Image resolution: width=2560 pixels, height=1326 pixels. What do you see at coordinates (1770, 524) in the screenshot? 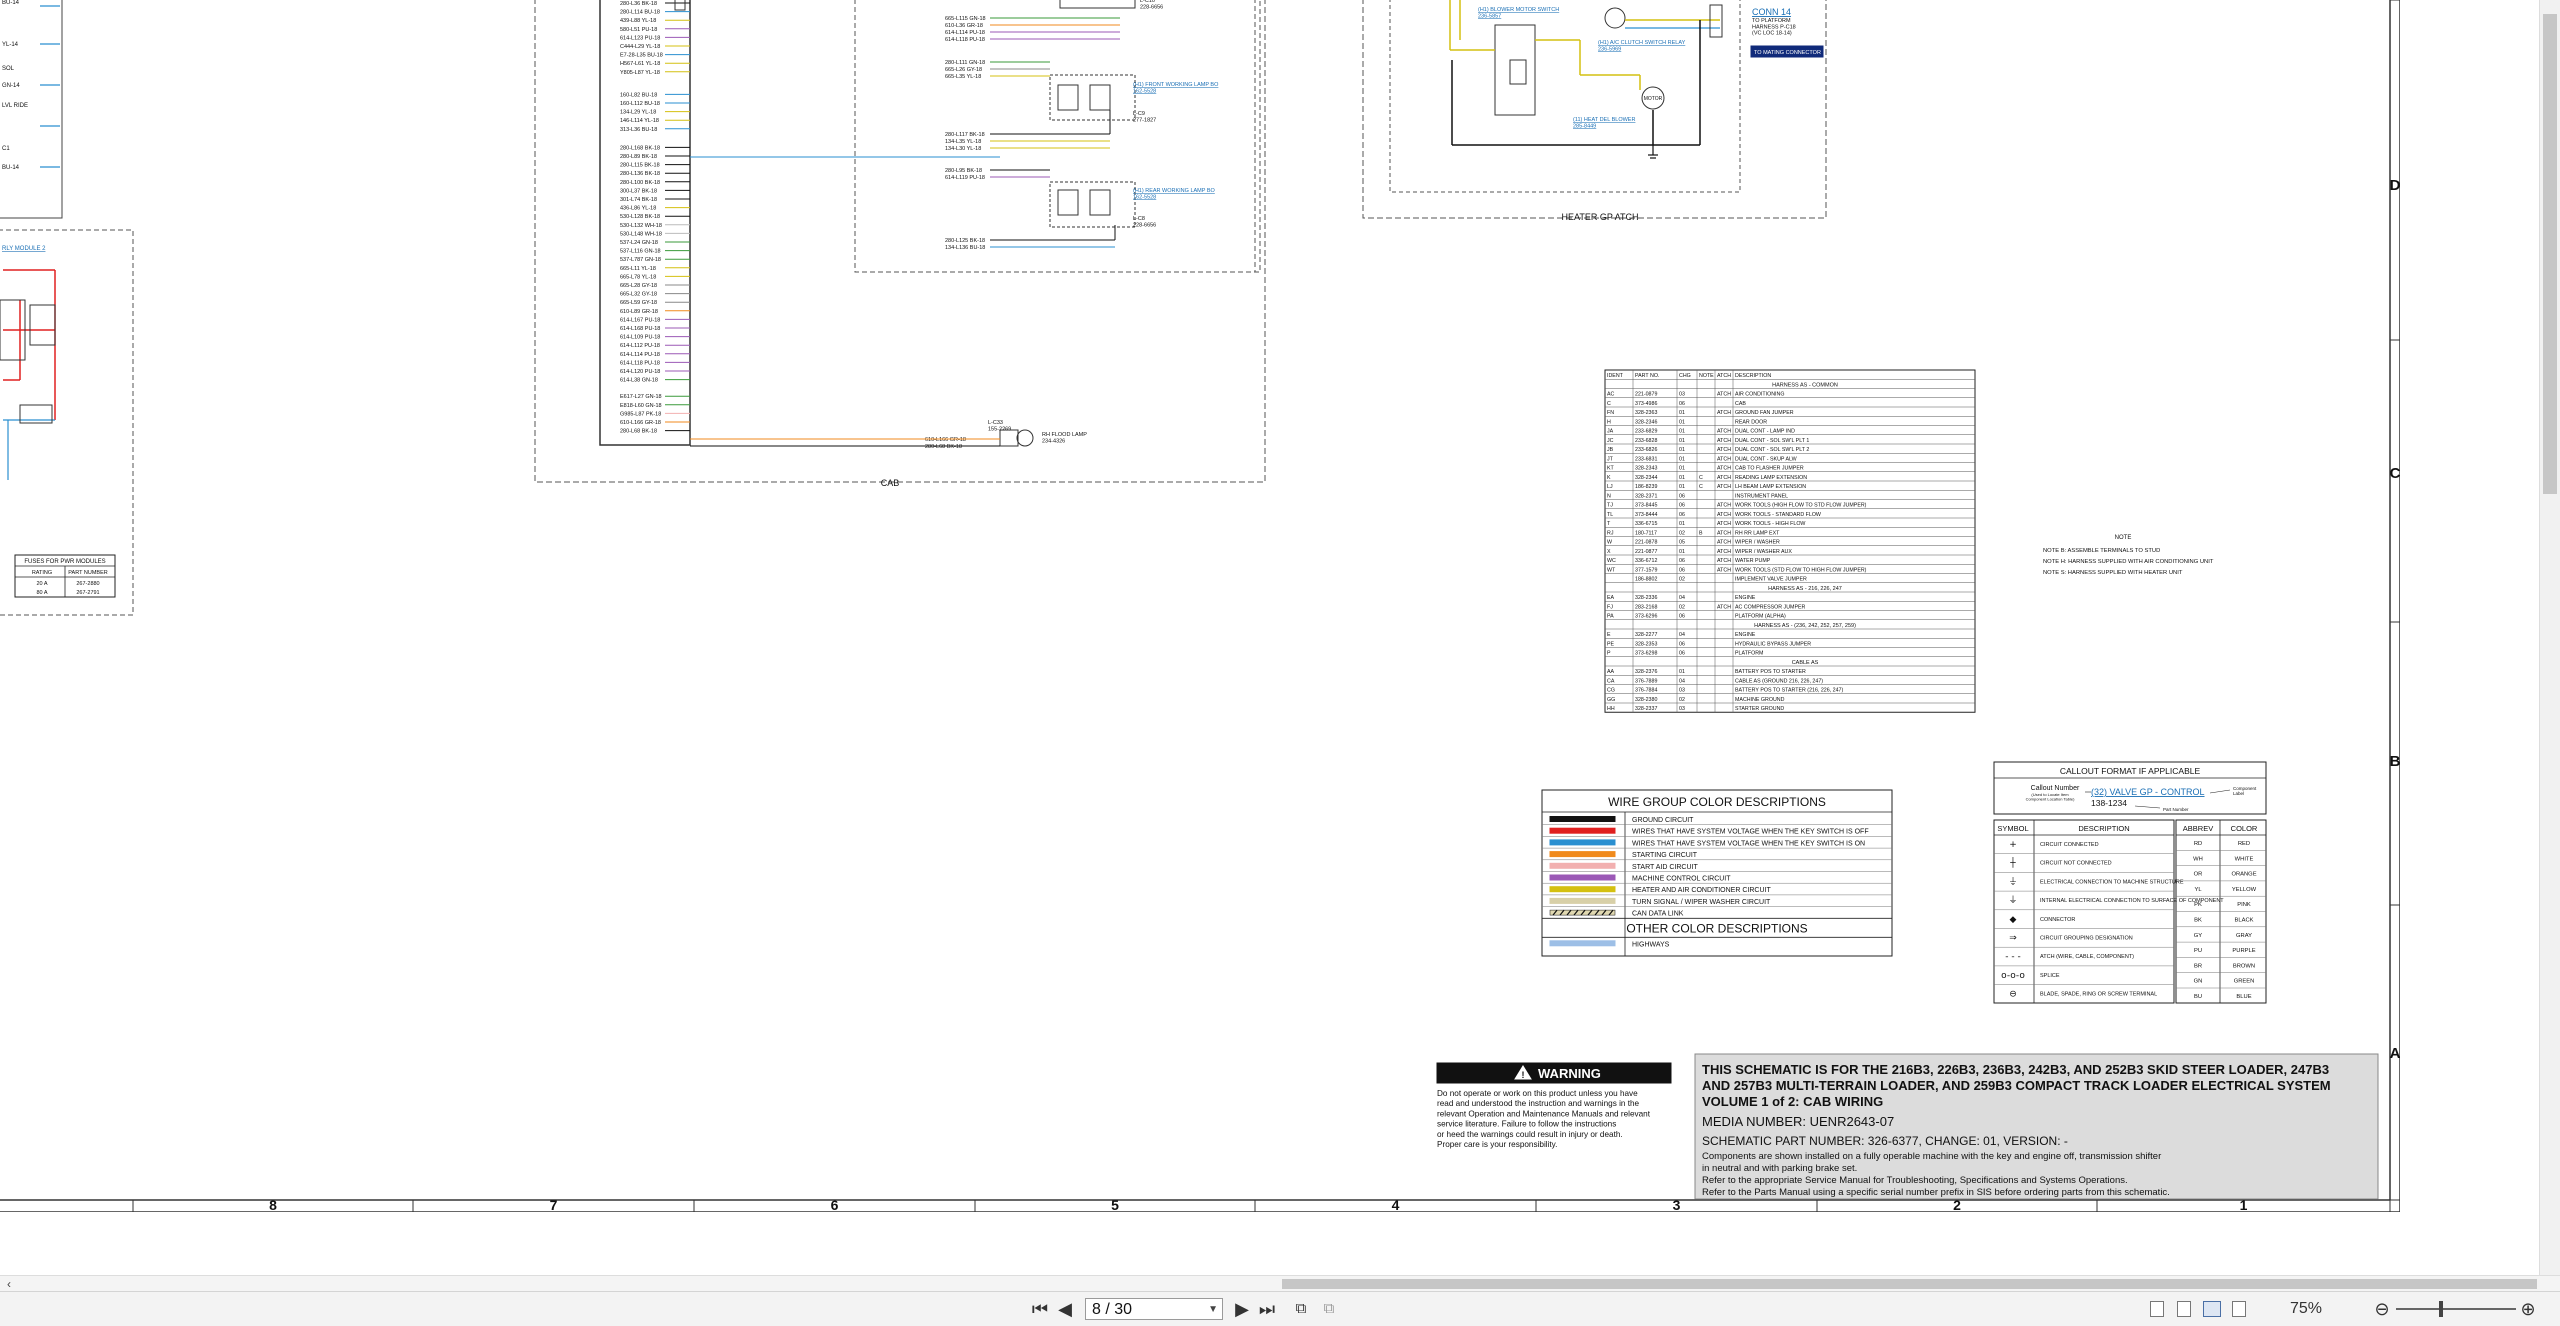
I see `parts-table-cell: WORK TOOLS - HIGH FLOW` at bounding box center [1770, 524].